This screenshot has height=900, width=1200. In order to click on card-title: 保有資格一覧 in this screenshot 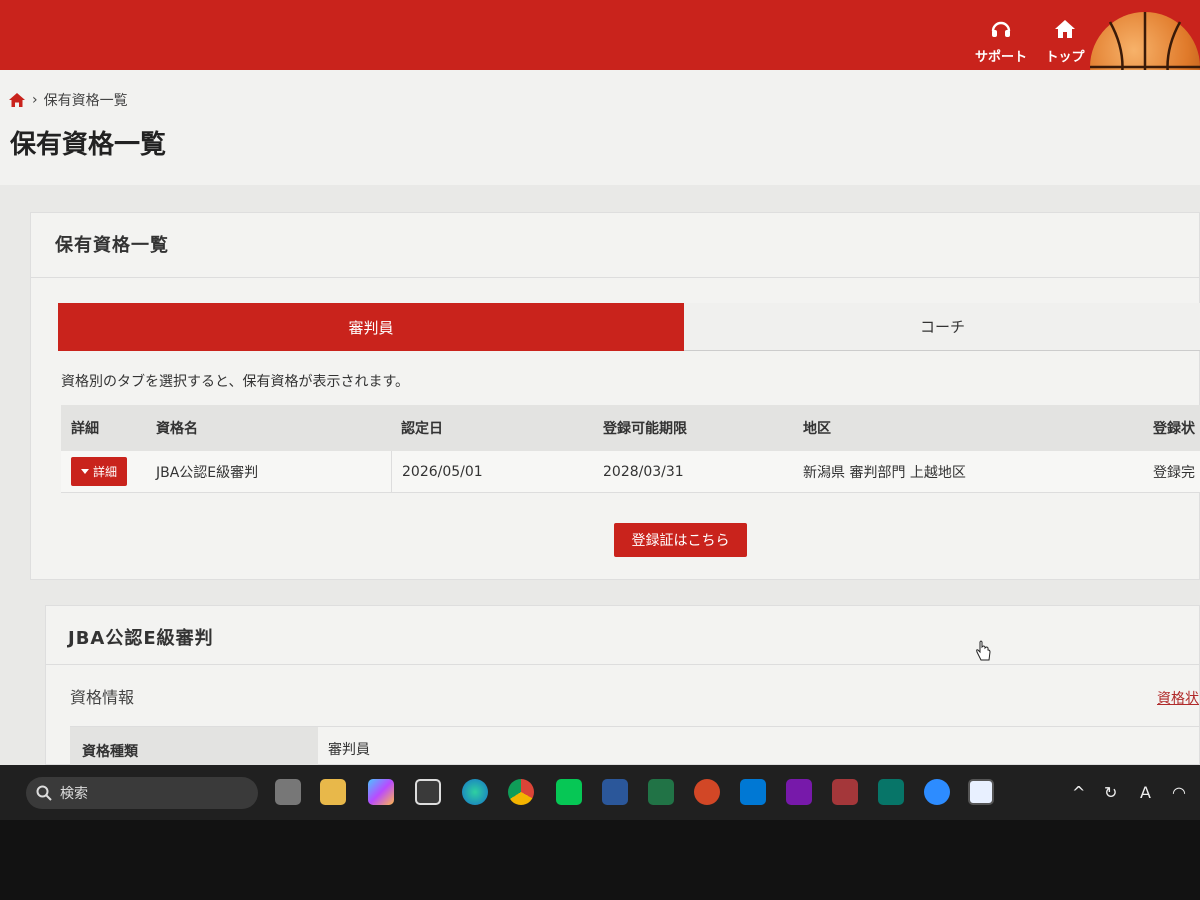, I will do `click(112, 245)`.